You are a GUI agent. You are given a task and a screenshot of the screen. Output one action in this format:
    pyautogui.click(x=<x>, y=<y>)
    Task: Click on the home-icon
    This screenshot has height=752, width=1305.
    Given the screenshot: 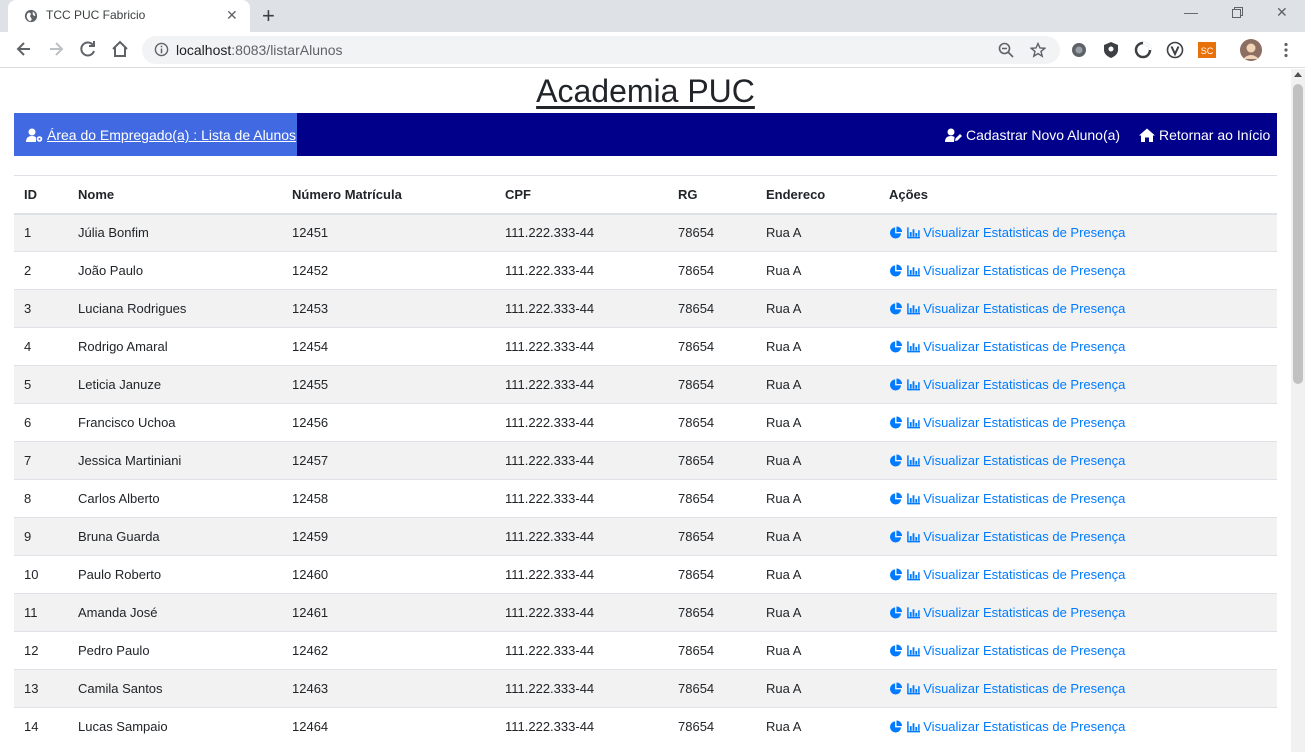 What is the action you would take?
    pyautogui.click(x=120, y=49)
    